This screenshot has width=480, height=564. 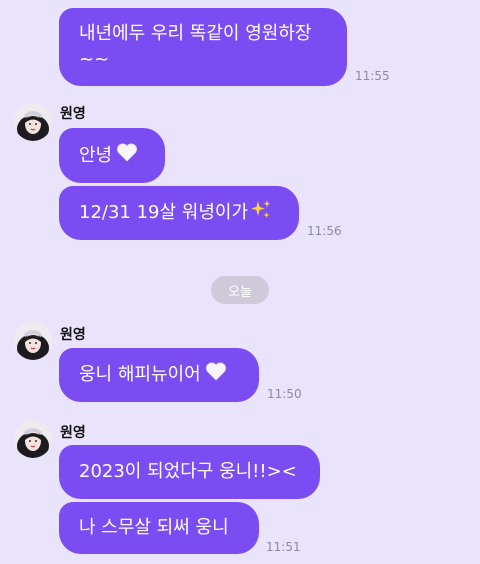 I want to click on message-bubble: 나 스무살 되써 웅니, so click(x=159, y=528).